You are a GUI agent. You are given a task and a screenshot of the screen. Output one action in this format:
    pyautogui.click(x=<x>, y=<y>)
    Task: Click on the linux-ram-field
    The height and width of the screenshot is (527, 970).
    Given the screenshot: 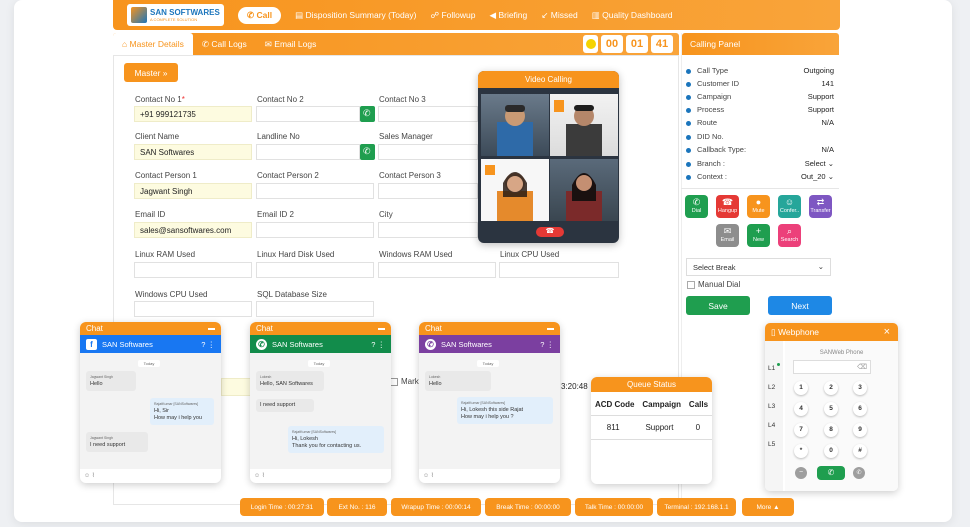 What is the action you would take?
    pyautogui.click(x=193, y=270)
    